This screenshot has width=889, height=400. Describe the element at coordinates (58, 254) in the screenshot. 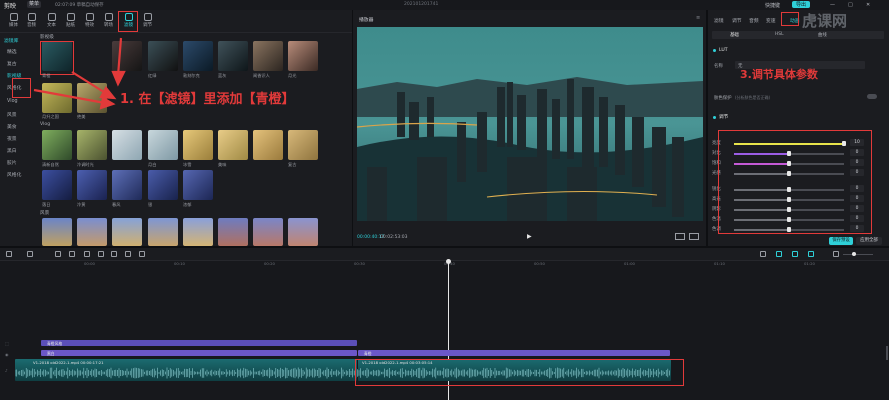

I see `split-icon` at that location.